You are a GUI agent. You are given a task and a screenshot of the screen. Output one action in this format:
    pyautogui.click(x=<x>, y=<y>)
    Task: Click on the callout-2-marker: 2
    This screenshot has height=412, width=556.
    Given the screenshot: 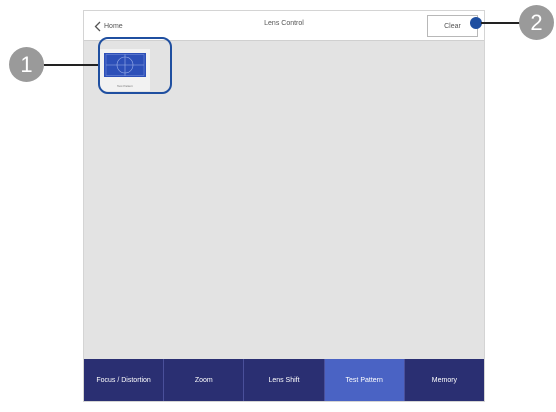 What is the action you would take?
    pyautogui.click(x=536, y=22)
    